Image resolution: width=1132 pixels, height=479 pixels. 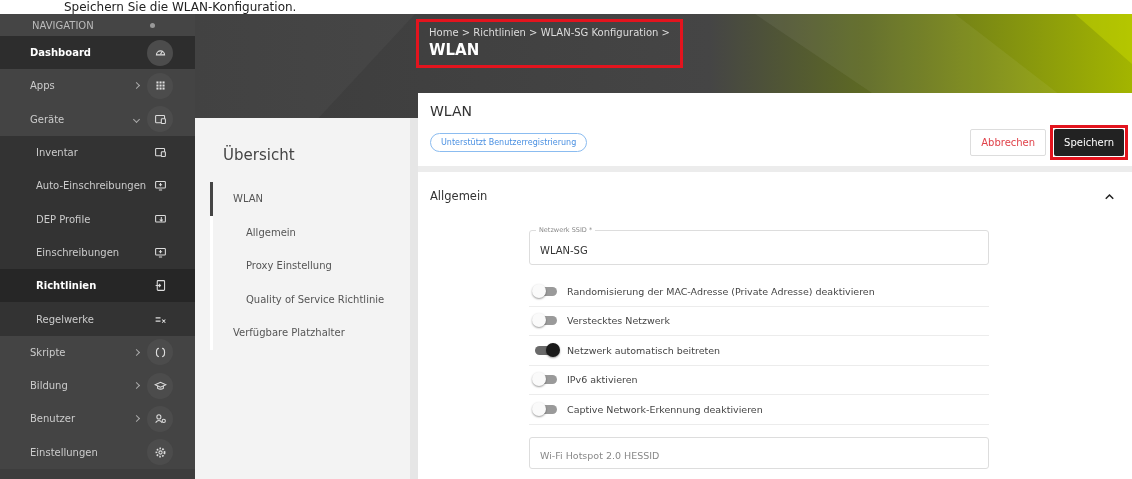 What do you see at coordinates (455, 50) in the screenshot?
I see `page-title: WLAN` at bounding box center [455, 50].